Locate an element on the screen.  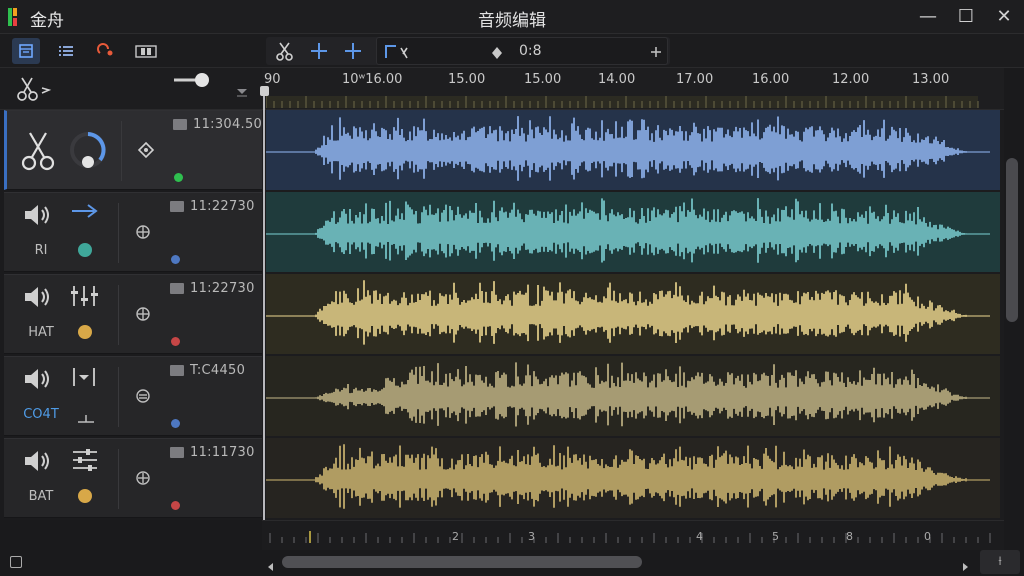
ruler-ticks is located at coordinates (622, 102).